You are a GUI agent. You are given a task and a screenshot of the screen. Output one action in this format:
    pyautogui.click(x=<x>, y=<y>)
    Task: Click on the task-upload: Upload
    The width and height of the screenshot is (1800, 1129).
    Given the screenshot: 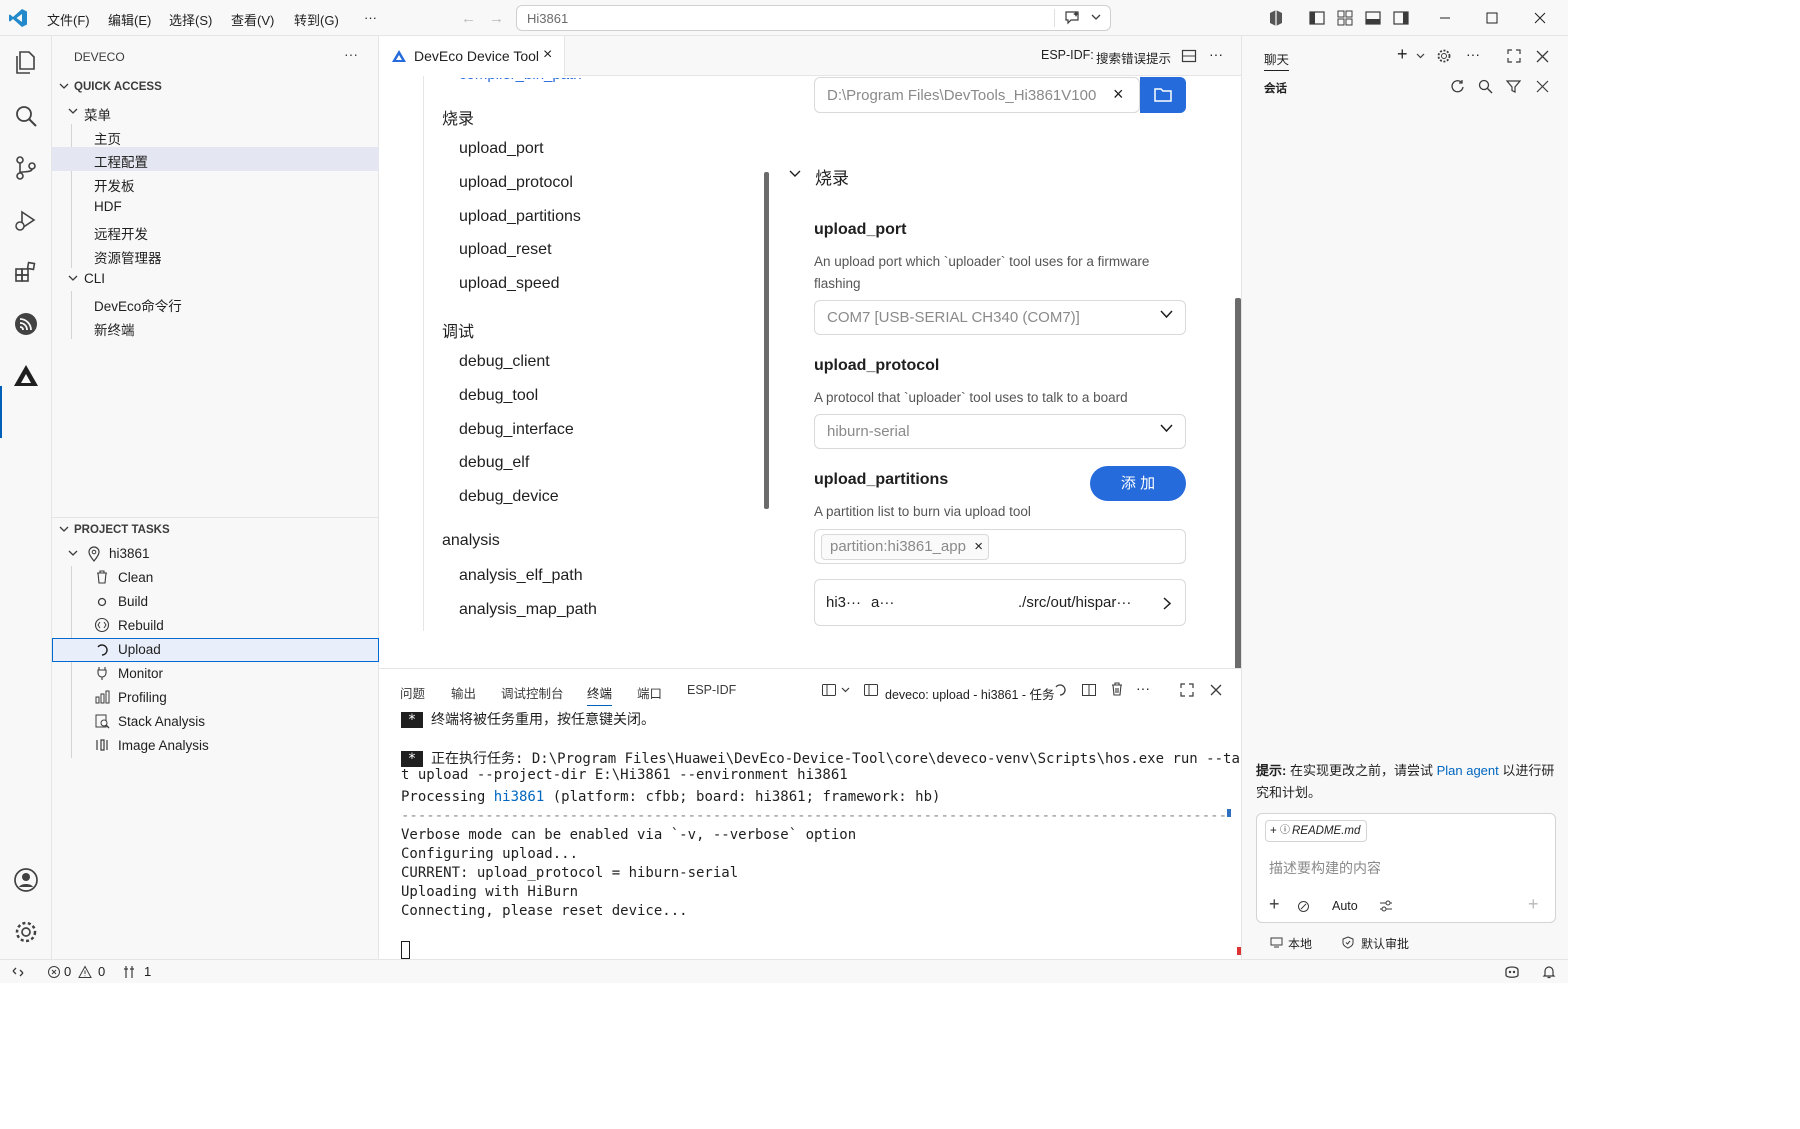 What is the action you would take?
    pyautogui.click(x=215, y=650)
    